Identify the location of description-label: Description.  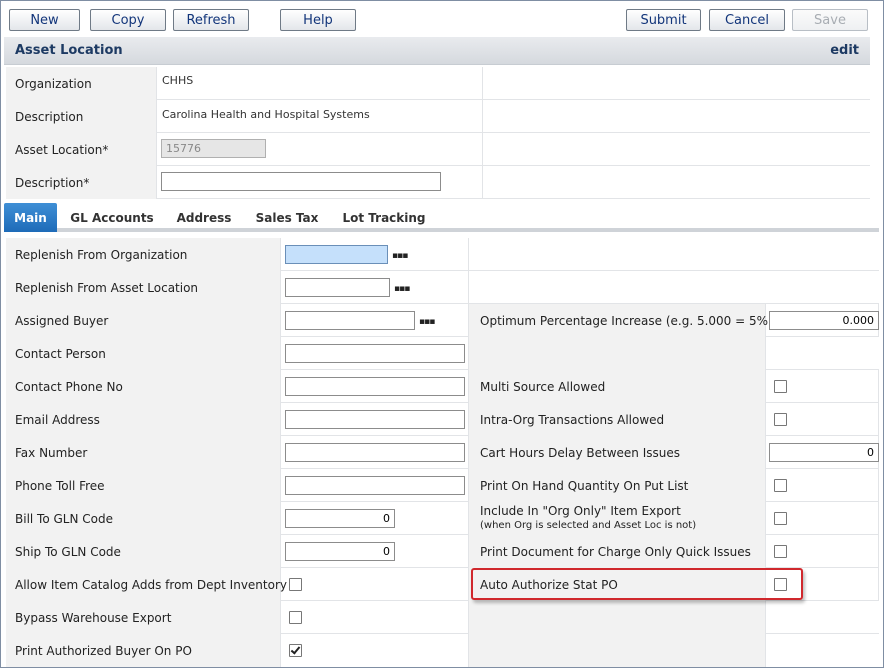
(49, 117).